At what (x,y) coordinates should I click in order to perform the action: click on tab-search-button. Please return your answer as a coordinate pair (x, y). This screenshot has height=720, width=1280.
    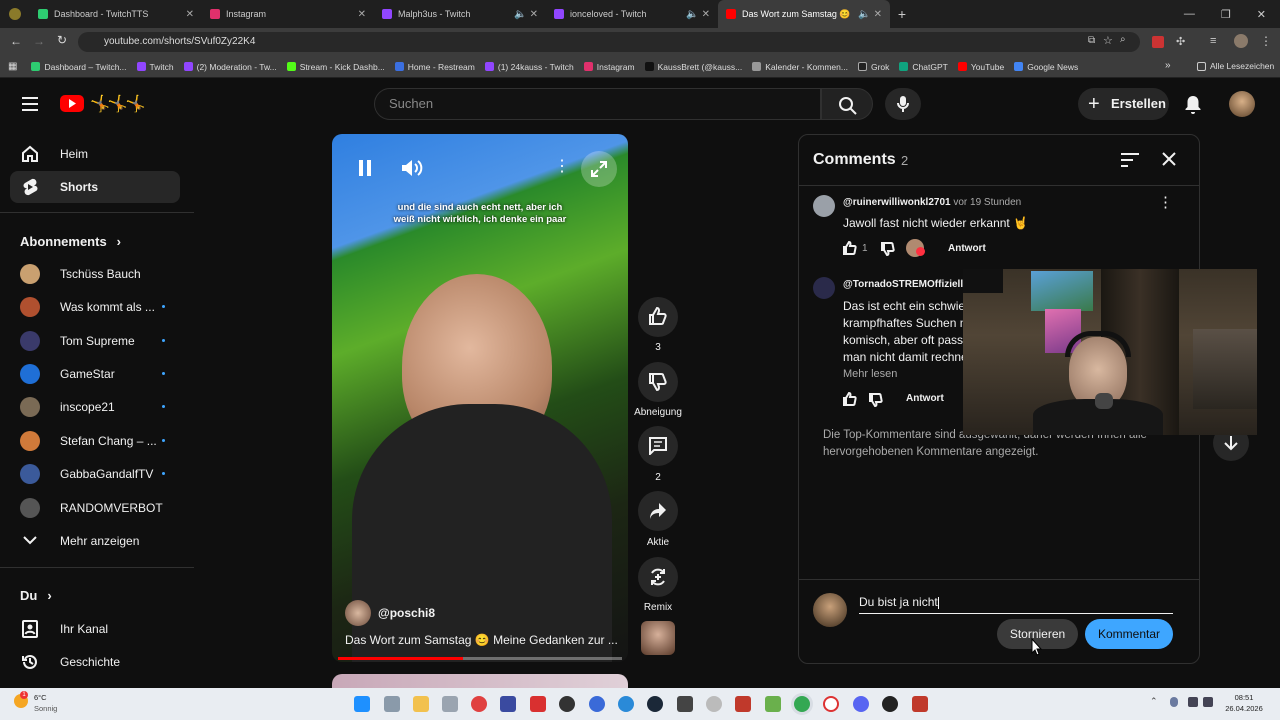
    Looking at the image, I should click on (15, 14).